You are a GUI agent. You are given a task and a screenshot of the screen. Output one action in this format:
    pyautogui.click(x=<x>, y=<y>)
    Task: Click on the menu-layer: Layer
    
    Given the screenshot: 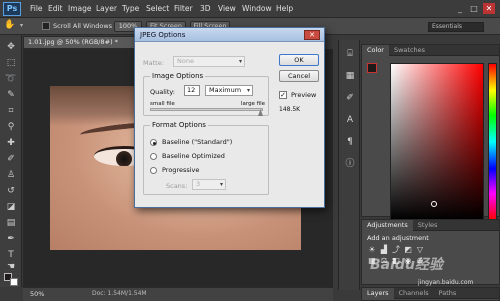 What is the action you would take?
    pyautogui.click(x=106, y=8)
    